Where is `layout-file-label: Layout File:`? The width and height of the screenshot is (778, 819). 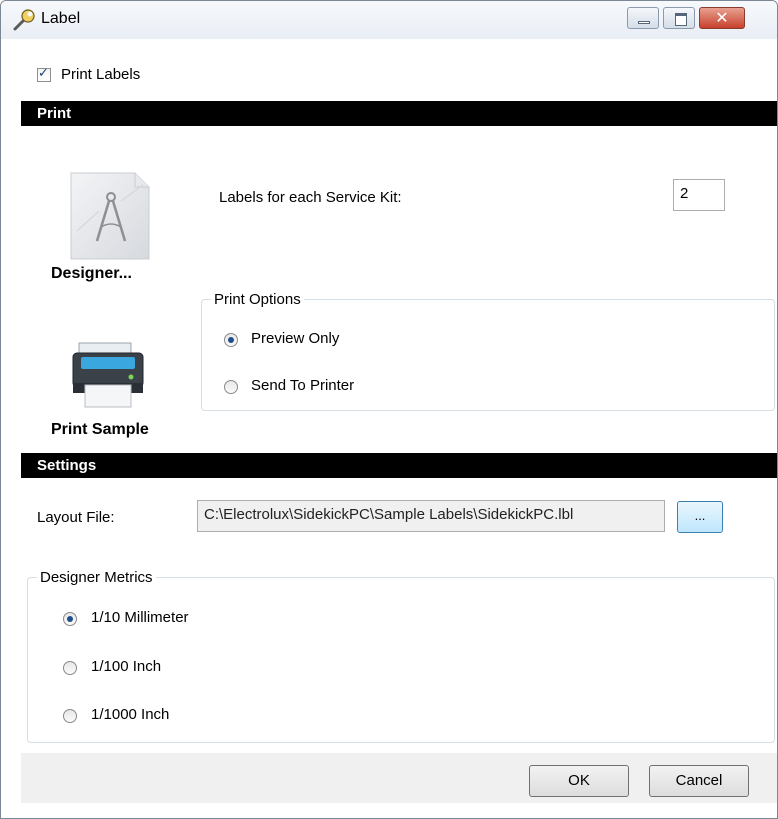
layout-file-label: Layout File: is located at coordinates (76, 517).